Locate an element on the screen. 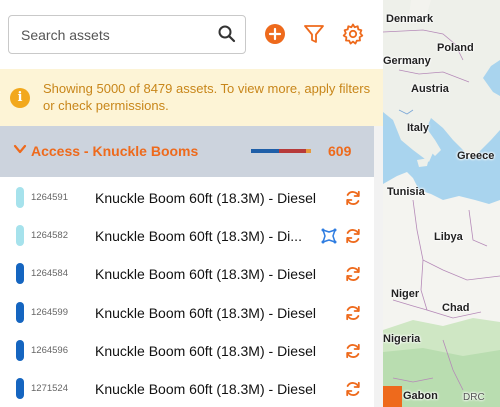 This screenshot has width=500, height=407. map-label-gabon: Gabon is located at coordinates (420, 396).